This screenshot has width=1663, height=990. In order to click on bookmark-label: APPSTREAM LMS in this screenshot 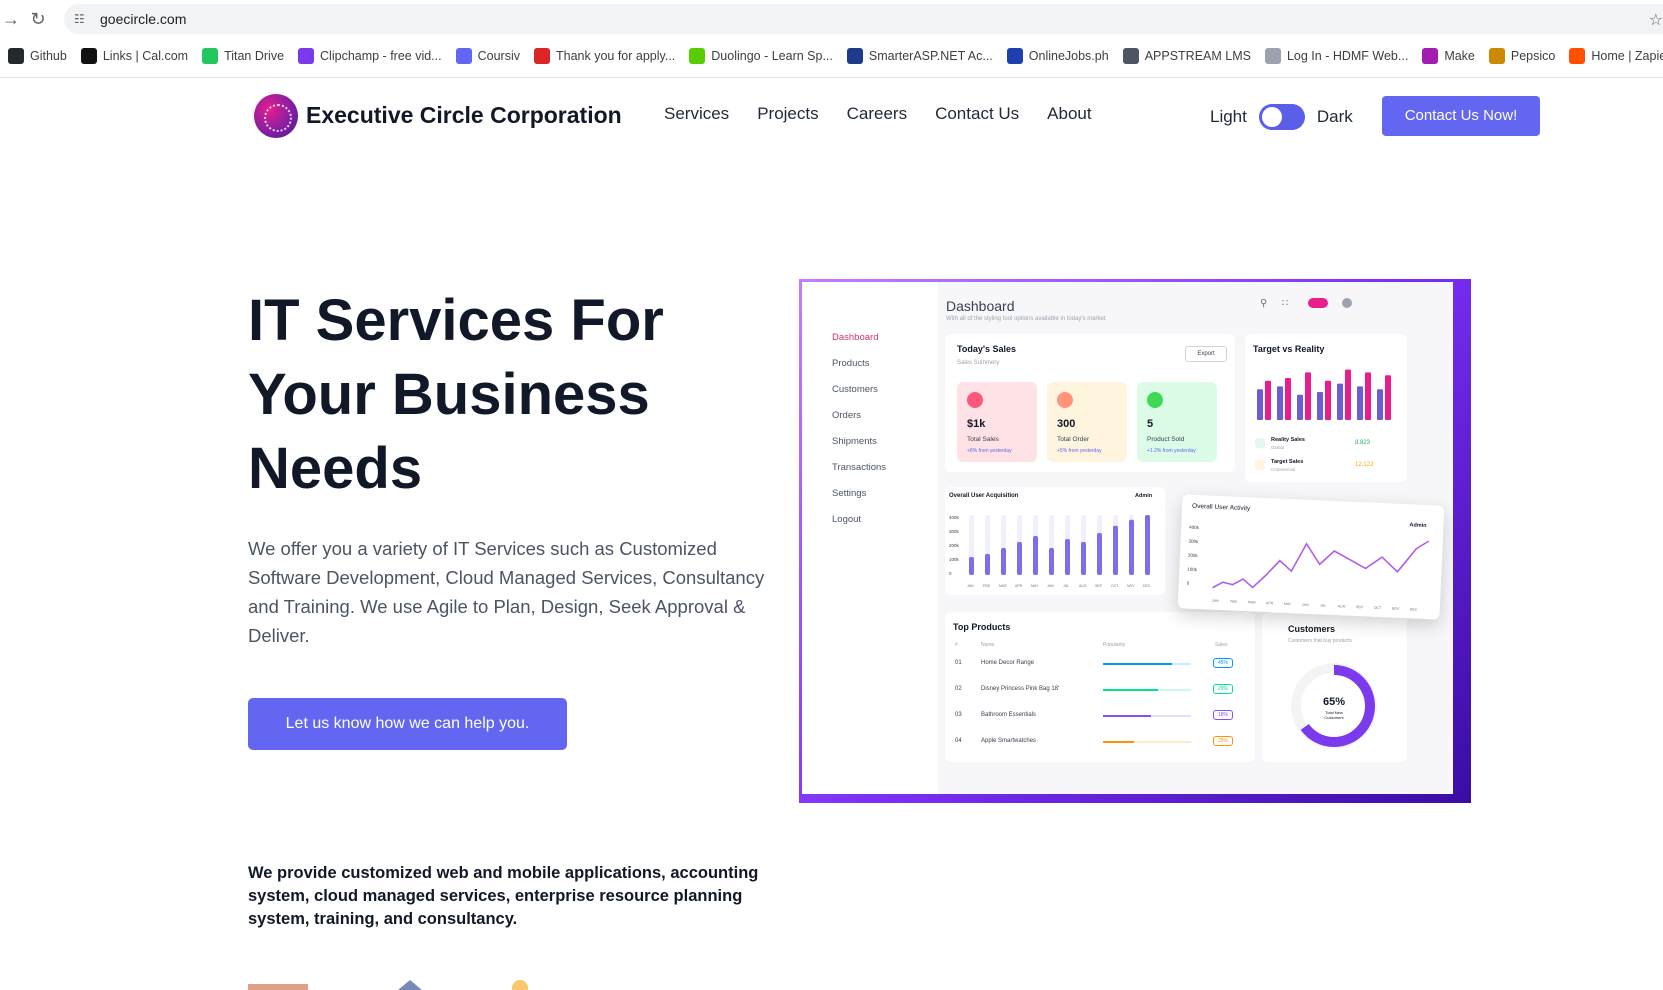, I will do `click(1197, 56)`.